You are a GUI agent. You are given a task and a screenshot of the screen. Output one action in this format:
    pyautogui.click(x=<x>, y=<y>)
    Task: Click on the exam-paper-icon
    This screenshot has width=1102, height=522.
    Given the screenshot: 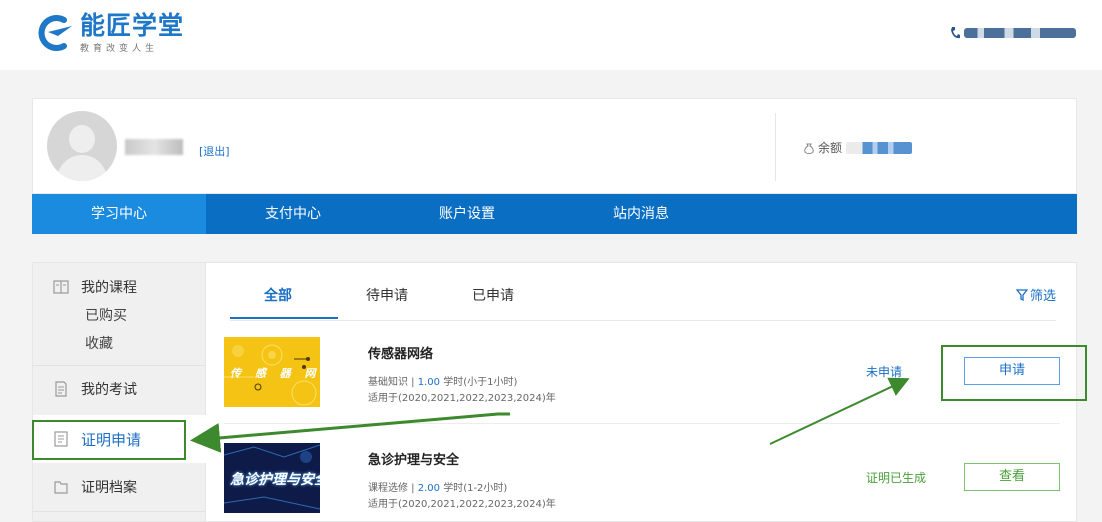 What is the action you would take?
    pyautogui.click(x=61, y=389)
    